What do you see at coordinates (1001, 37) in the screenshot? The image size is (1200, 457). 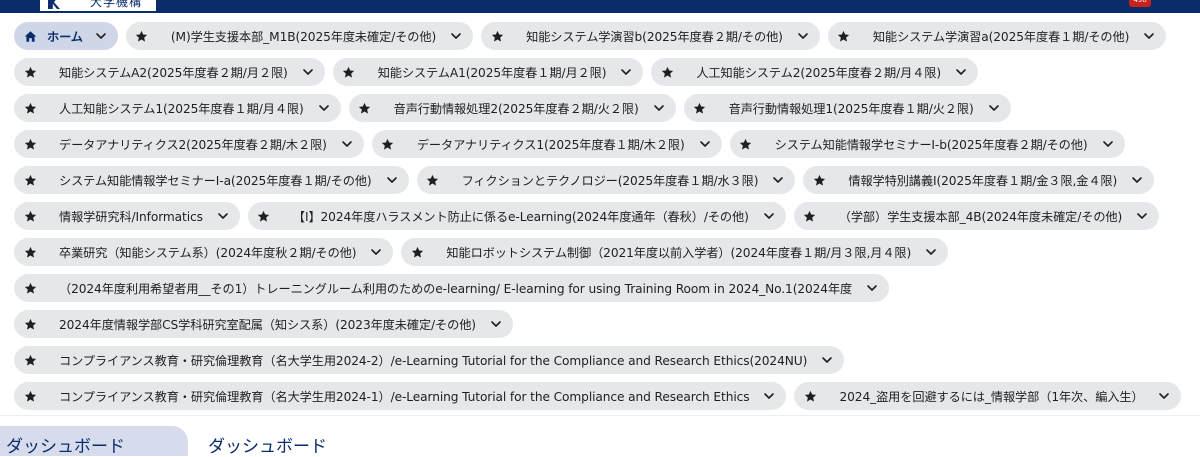 I see `course-chip-label: 知能システム学演習a(2025年度春１期/その他)` at bounding box center [1001, 37].